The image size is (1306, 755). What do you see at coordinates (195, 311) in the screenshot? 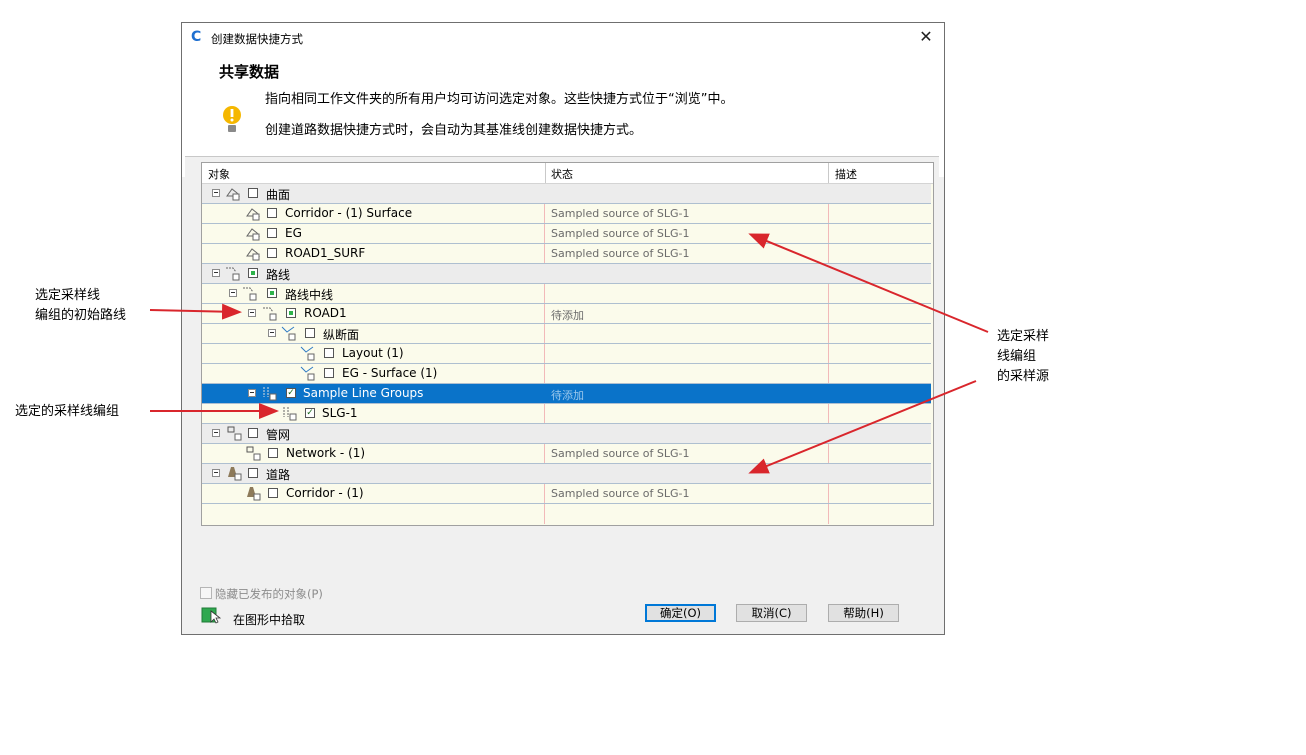
I see `arrow-to-road1` at bounding box center [195, 311].